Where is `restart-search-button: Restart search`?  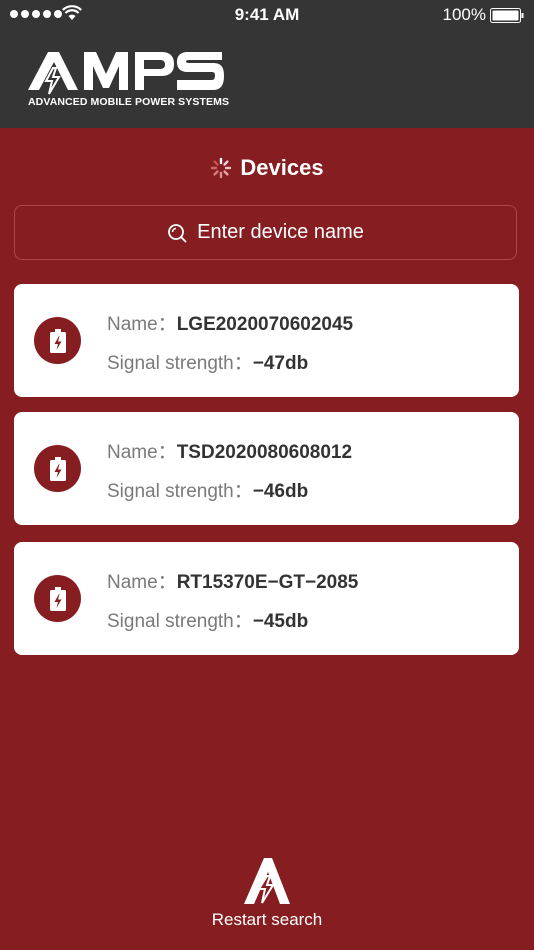
restart-search-button: Restart search is located at coordinates (267, 893).